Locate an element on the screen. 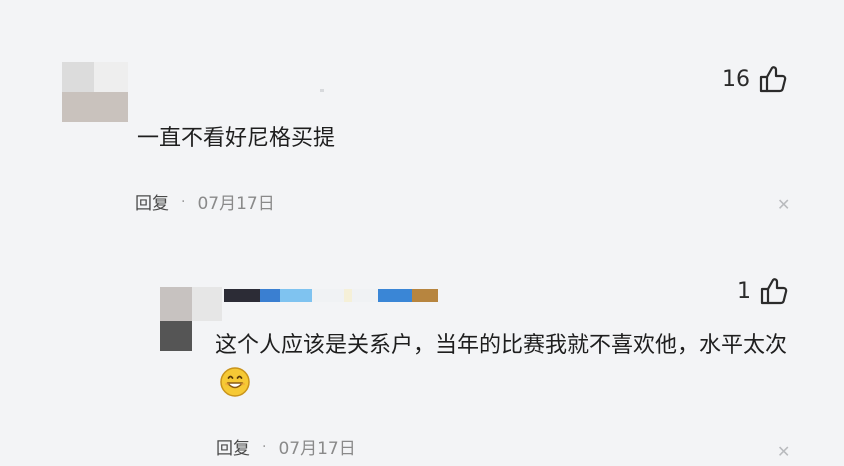 The width and height of the screenshot is (844, 466). grinning-face-icon is located at coordinates (235, 389).